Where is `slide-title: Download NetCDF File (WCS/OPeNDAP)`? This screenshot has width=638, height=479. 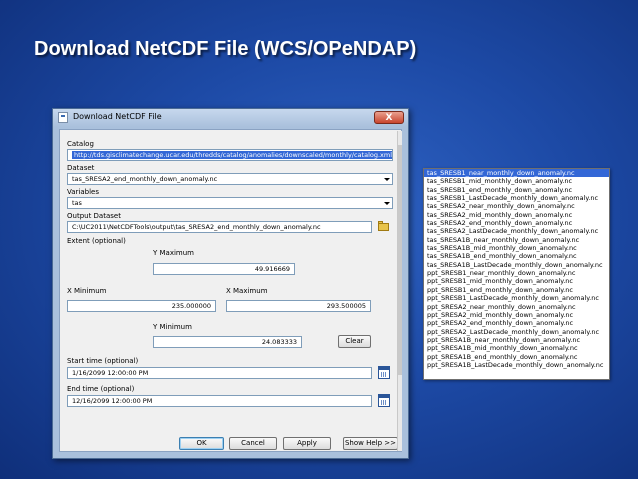
slide-title: Download NetCDF File (WCS/OPeNDAP) is located at coordinates (225, 49).